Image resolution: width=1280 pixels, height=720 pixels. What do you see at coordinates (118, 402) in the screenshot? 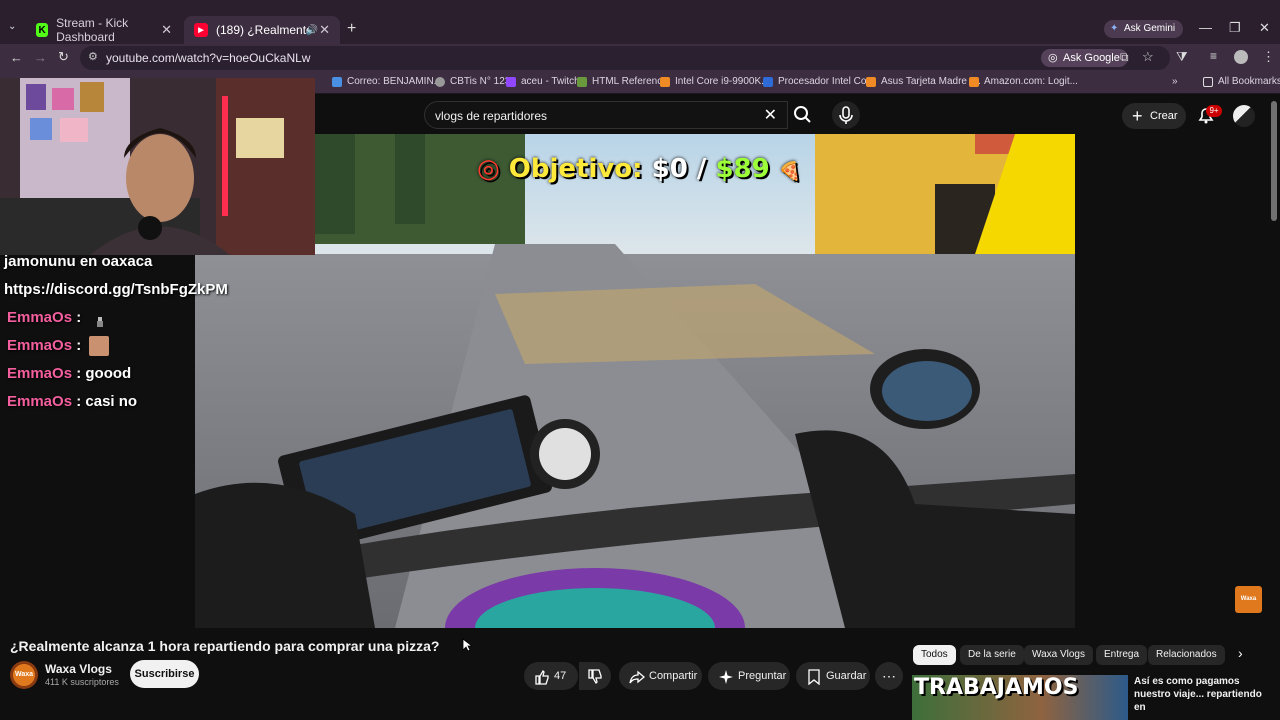
I see `chat-message: EmmaOs : casi no` at bounding box center [118, 402].